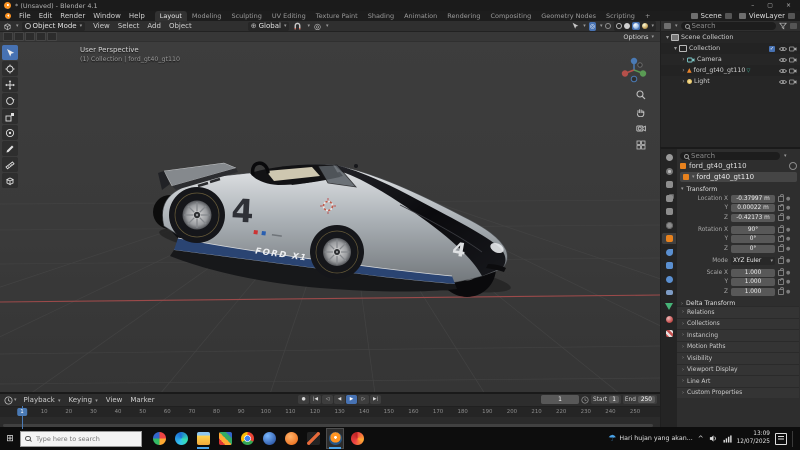 This screenshot has height=450, width=800. I want to click on modifiers-properties-tab, so click(669, 252).